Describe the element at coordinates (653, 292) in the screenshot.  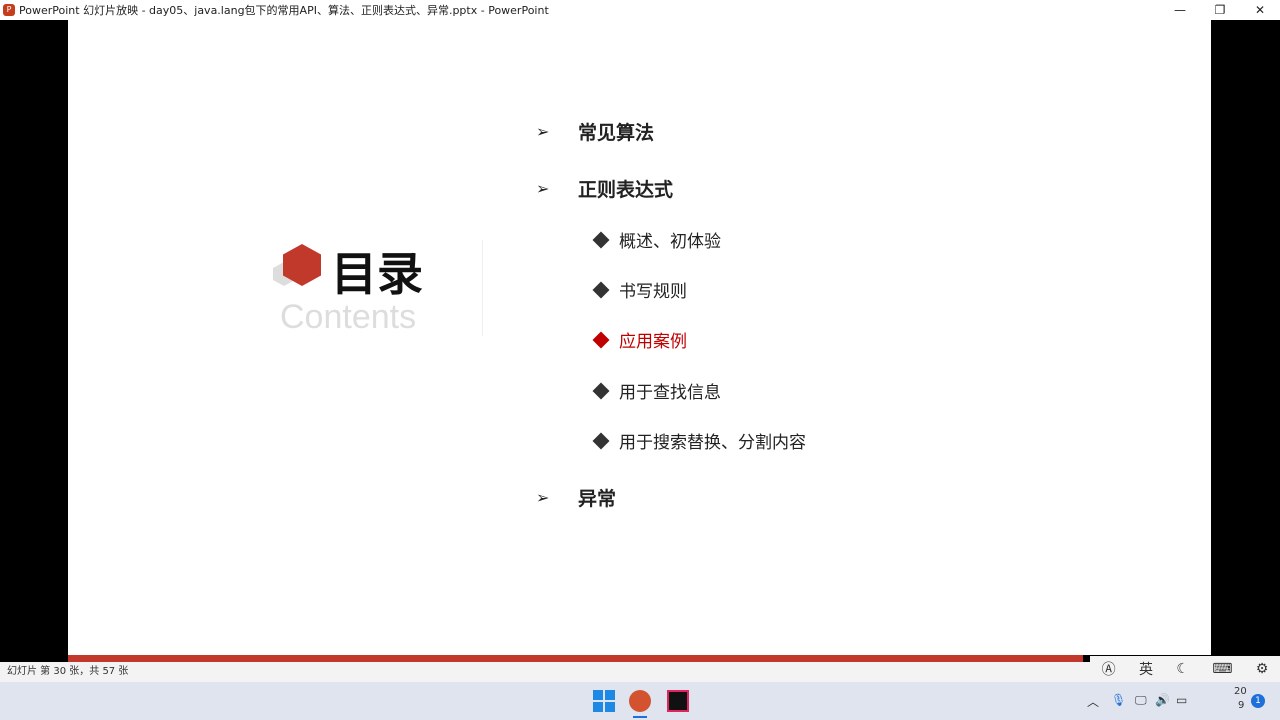
I see `agenda-item-label: 书写规则` at that location.